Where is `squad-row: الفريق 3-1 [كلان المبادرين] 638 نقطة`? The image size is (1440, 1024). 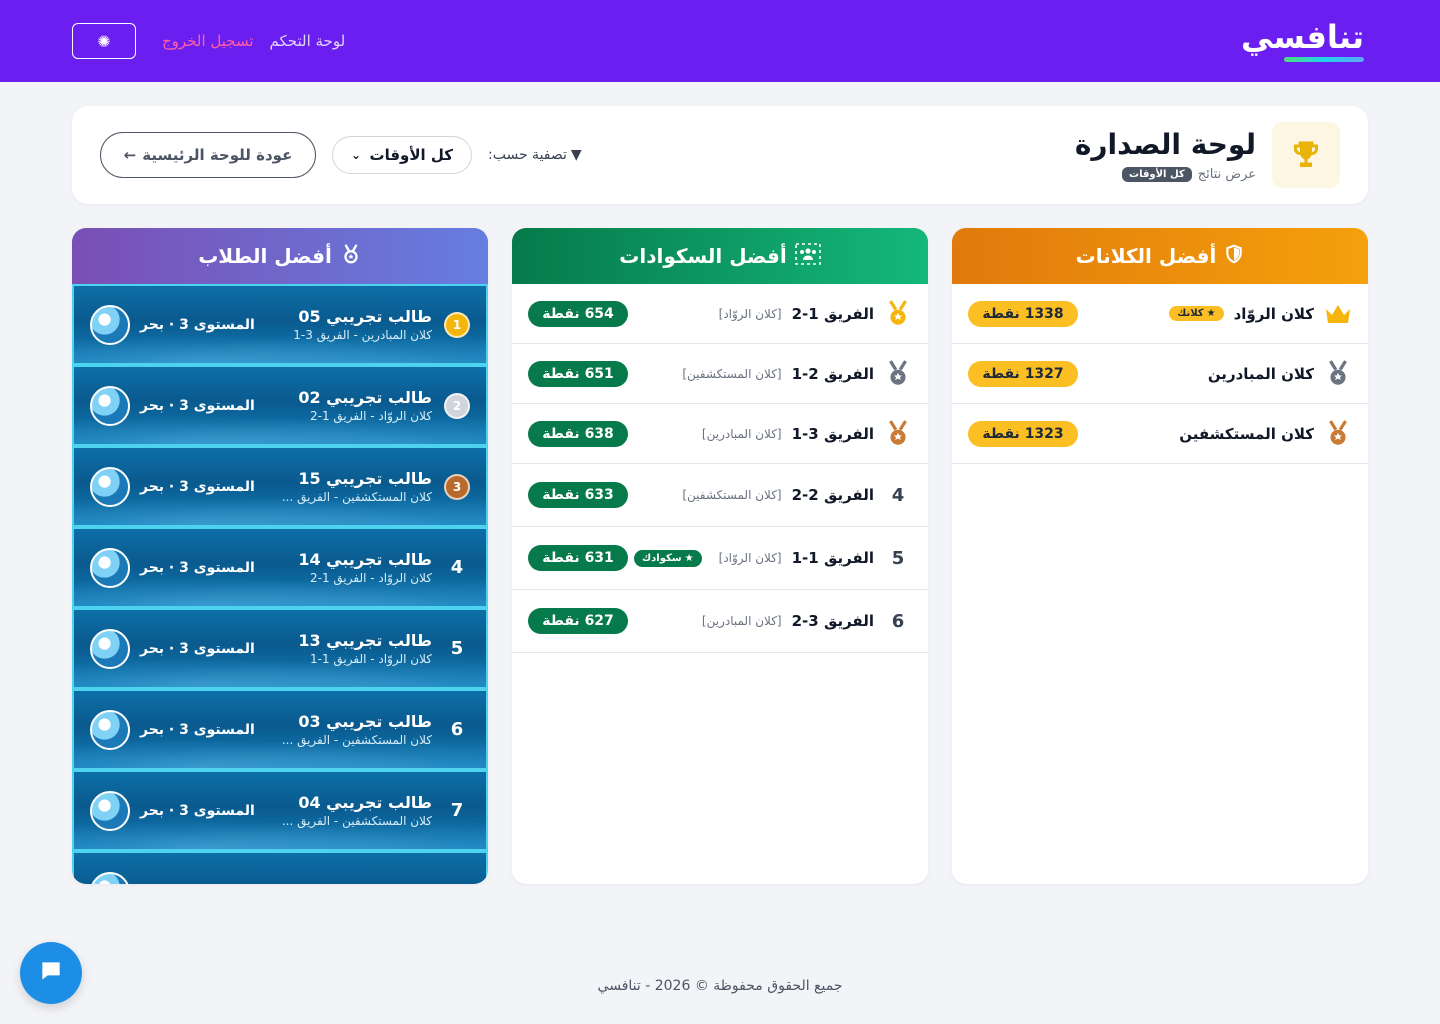
squad-row: الفريق 3-1 [كلان المبادرين] 638 نقطة is located at coordinates (720, 434).